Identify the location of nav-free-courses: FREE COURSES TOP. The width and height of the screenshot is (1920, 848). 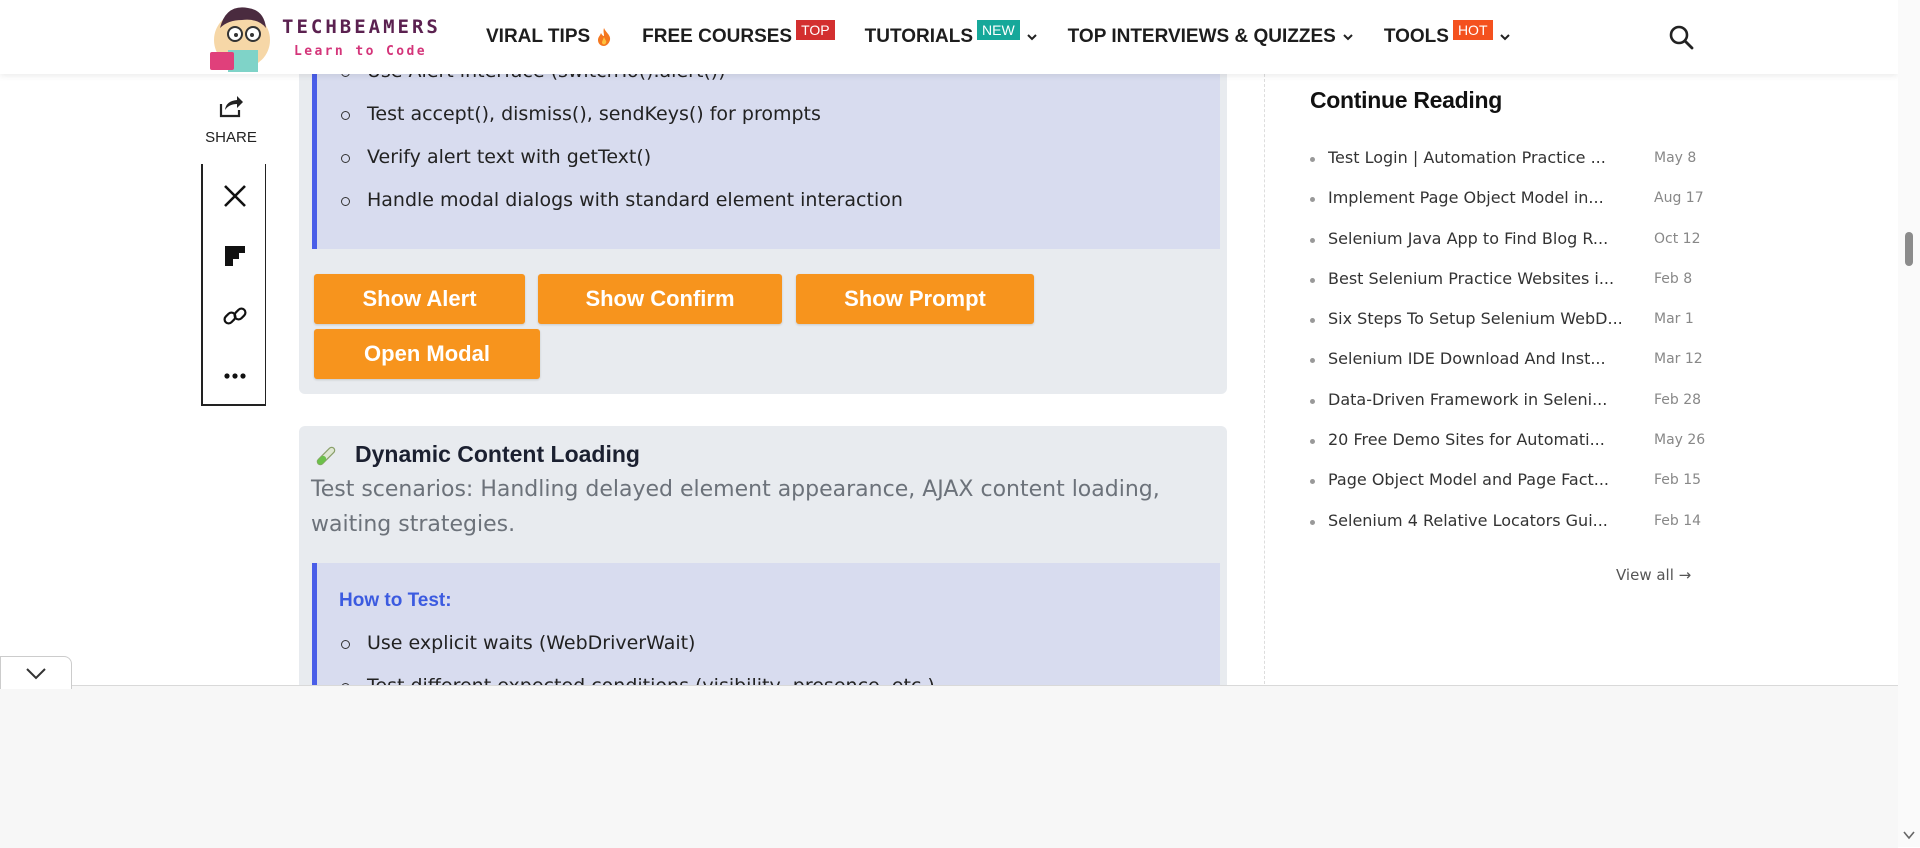
(738, 34).